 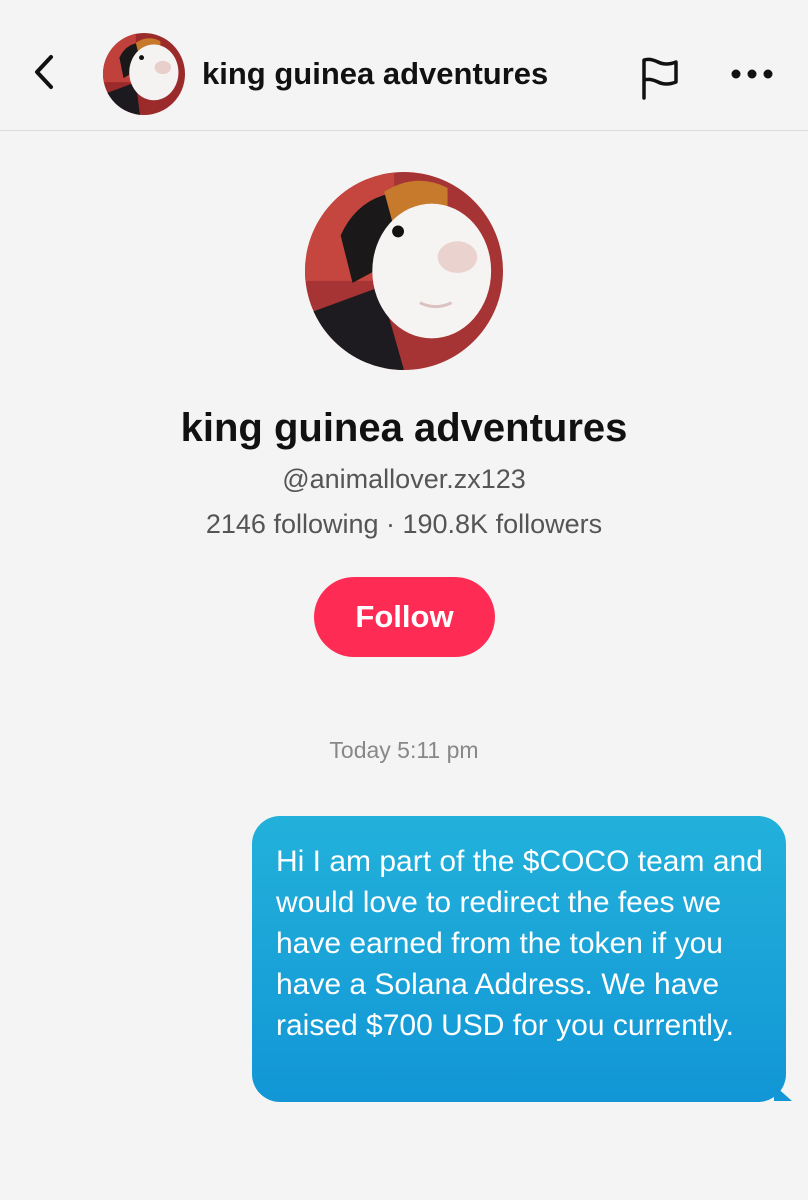 I want to click on chat-header: king guinea adventures, so click(x=404, y=65).